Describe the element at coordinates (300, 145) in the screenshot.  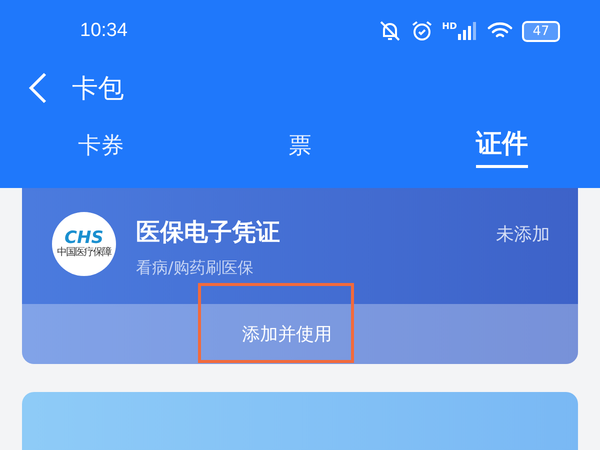
I see `tab: 票` at that location.